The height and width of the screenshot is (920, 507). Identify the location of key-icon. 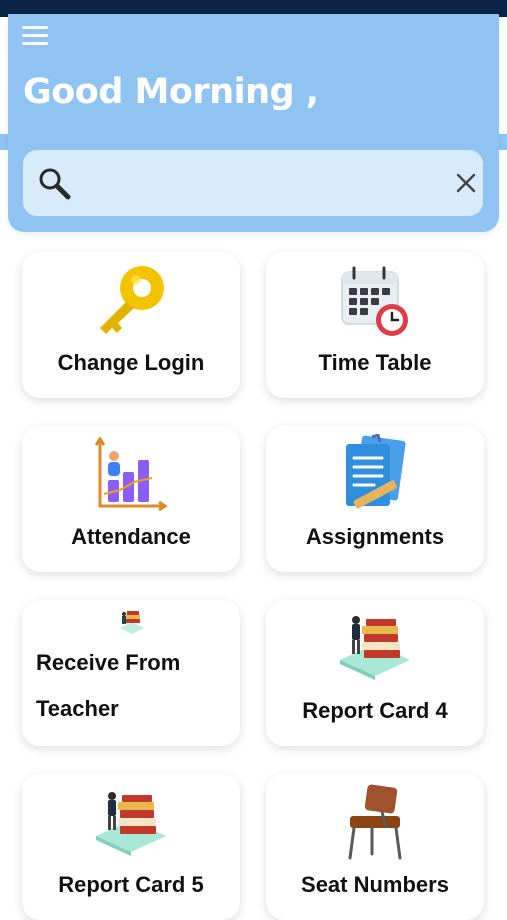
(132, 300).